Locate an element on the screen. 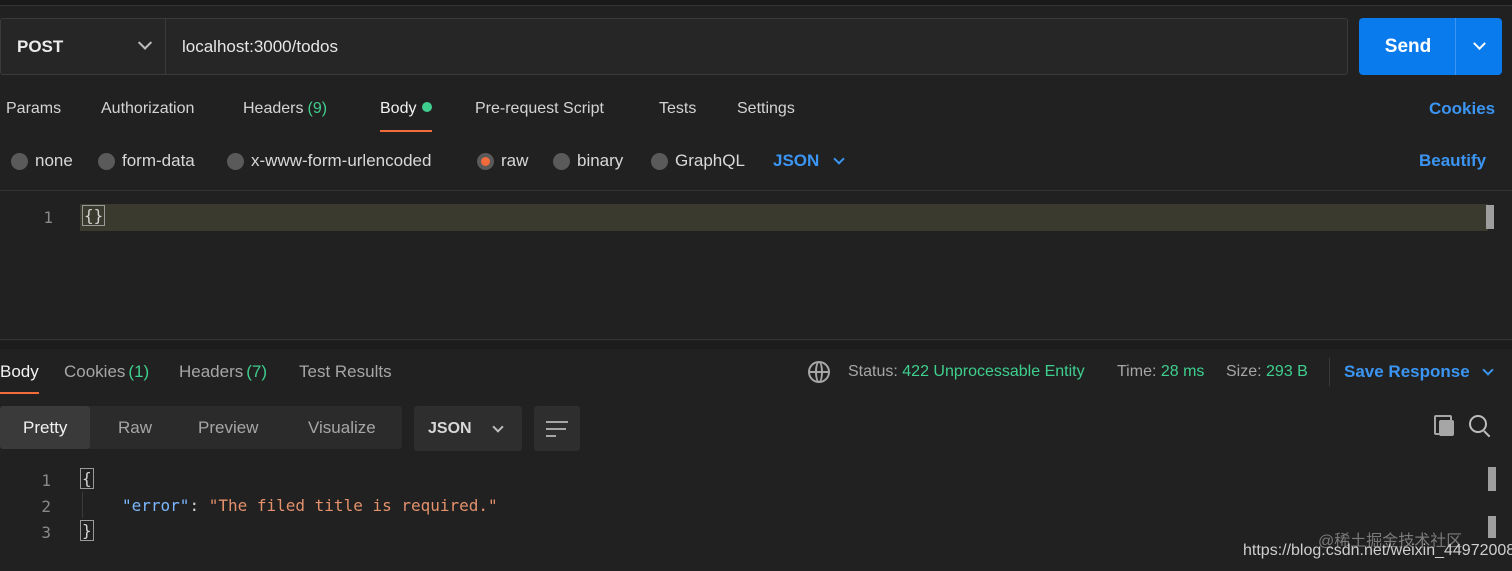 Image resolution: width=1512 pixels, height=571 pixels. radio-label: form-data is located at coordinates (158, 160).